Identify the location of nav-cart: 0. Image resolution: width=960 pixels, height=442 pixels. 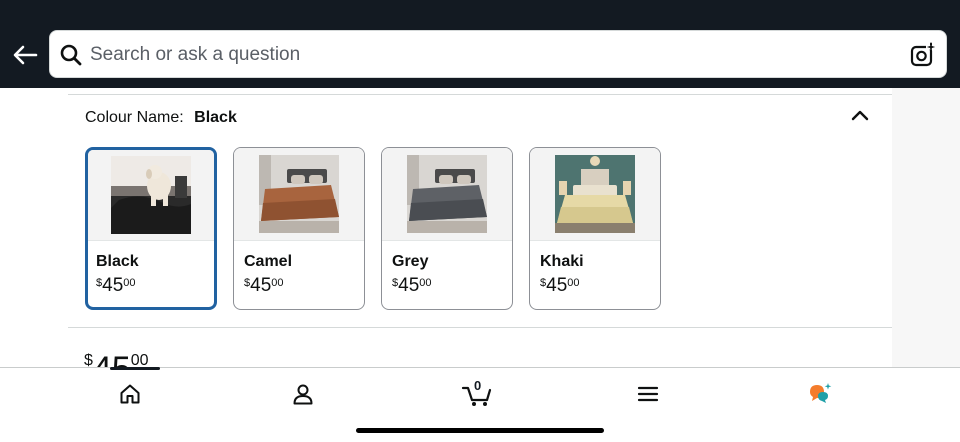
(477, 394).